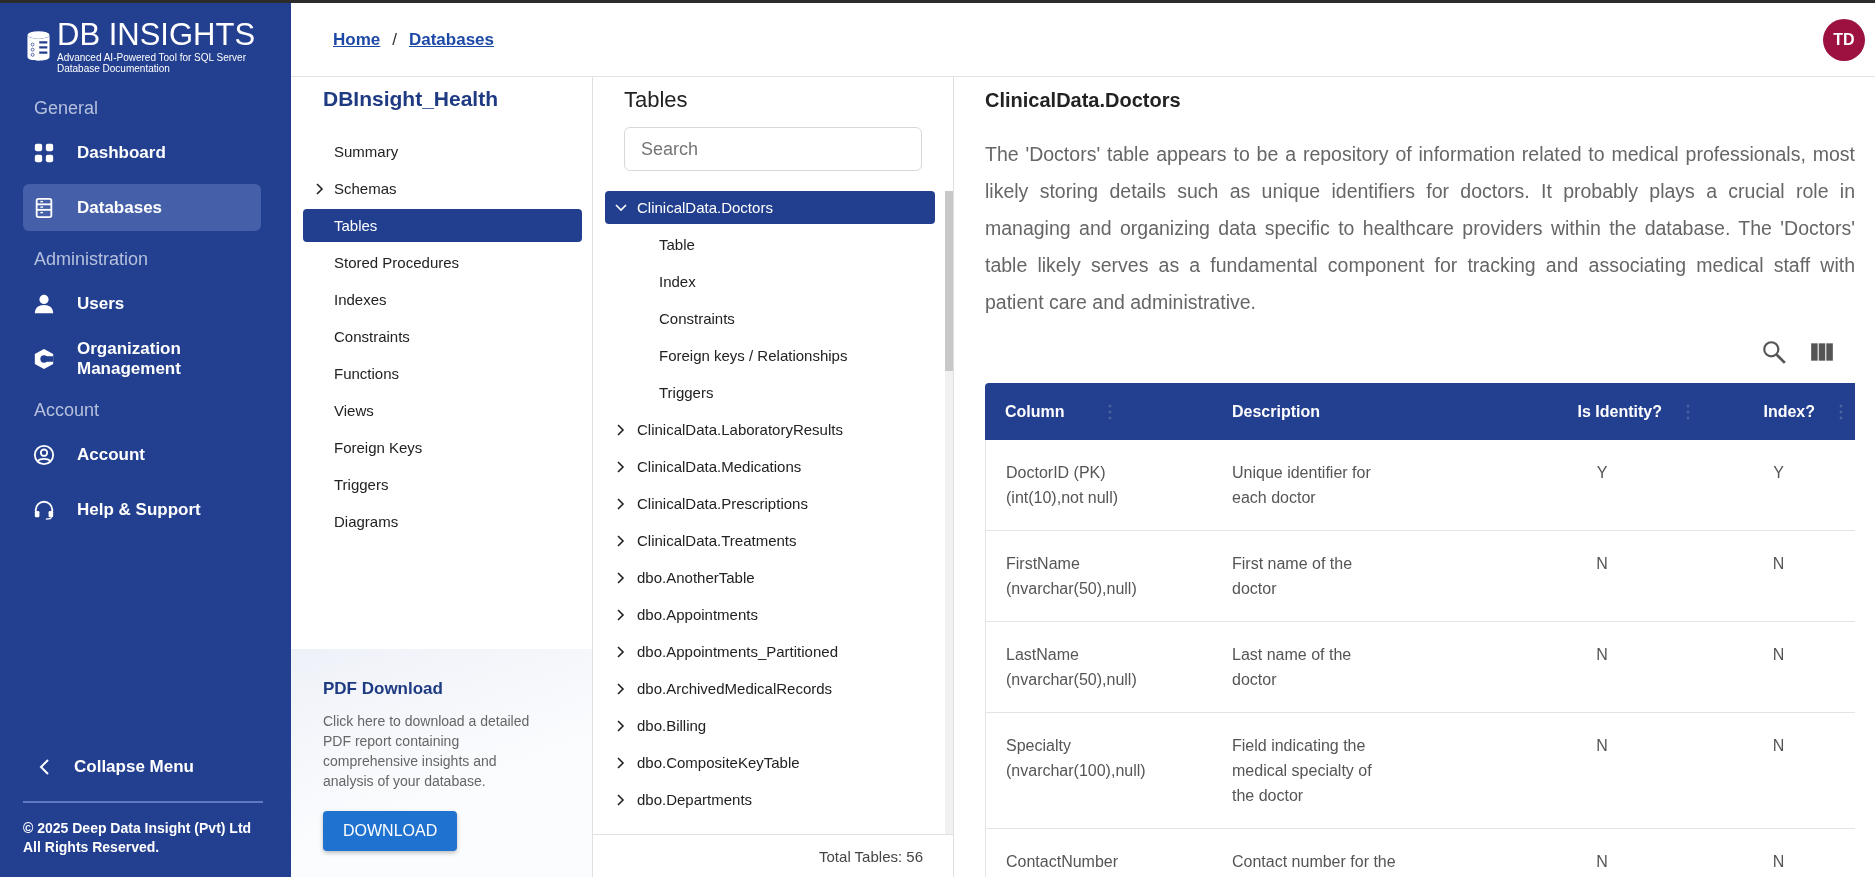 The image size is (1875, 877). I want to click on total-tables-count: Total Tables: 56, so click(773, 855).